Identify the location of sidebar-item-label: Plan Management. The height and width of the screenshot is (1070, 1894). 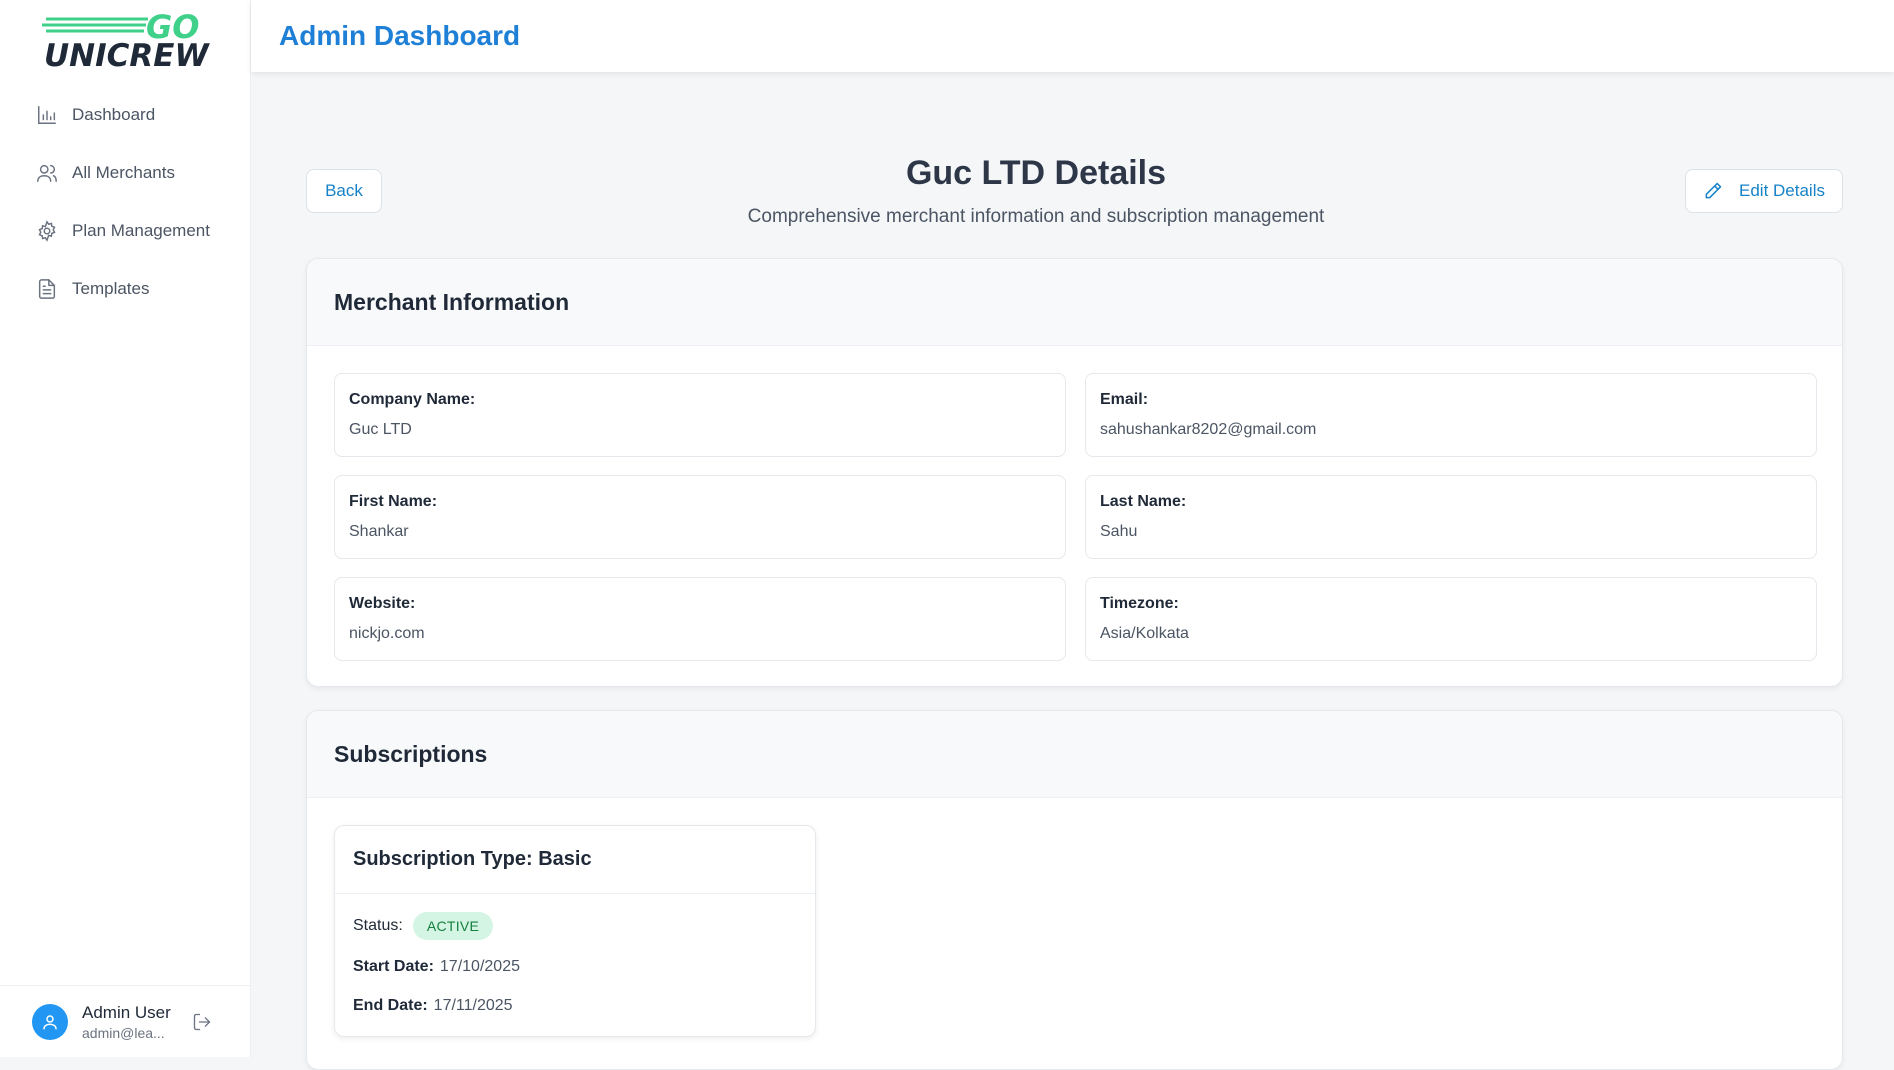
(141, 230).